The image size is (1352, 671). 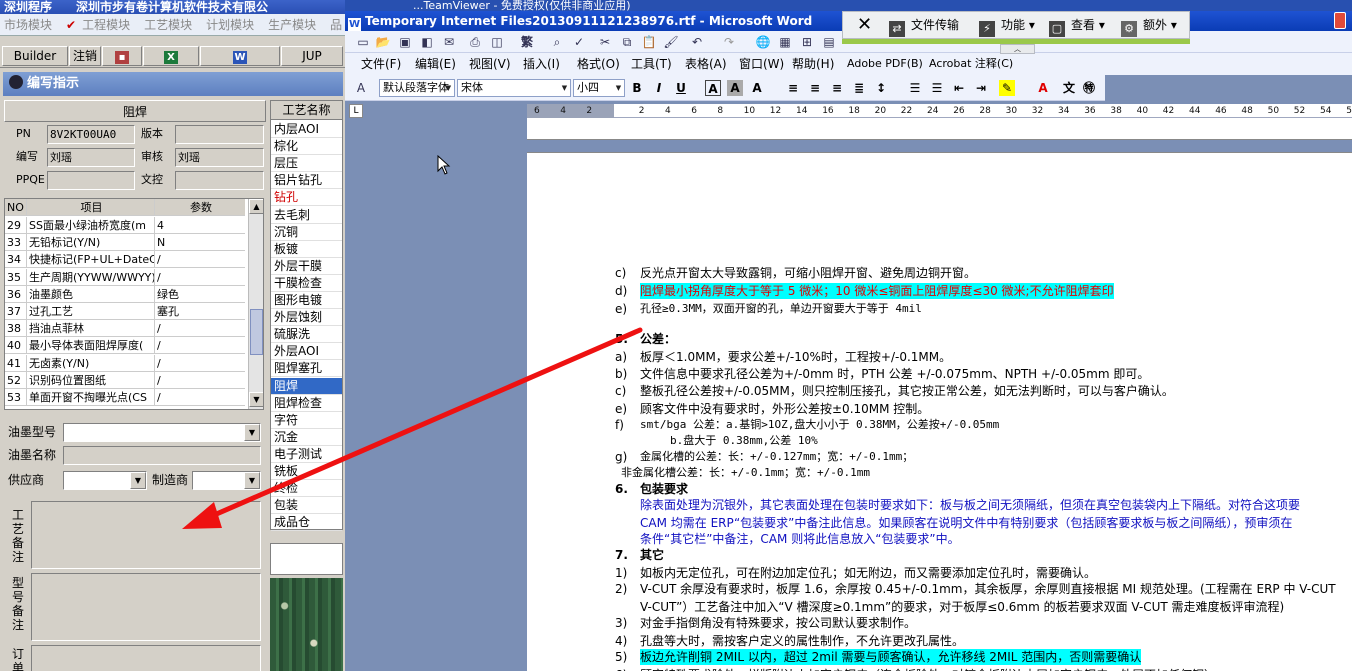 I want to click on styles-pane-icon: A, so click(x=361, y=88).